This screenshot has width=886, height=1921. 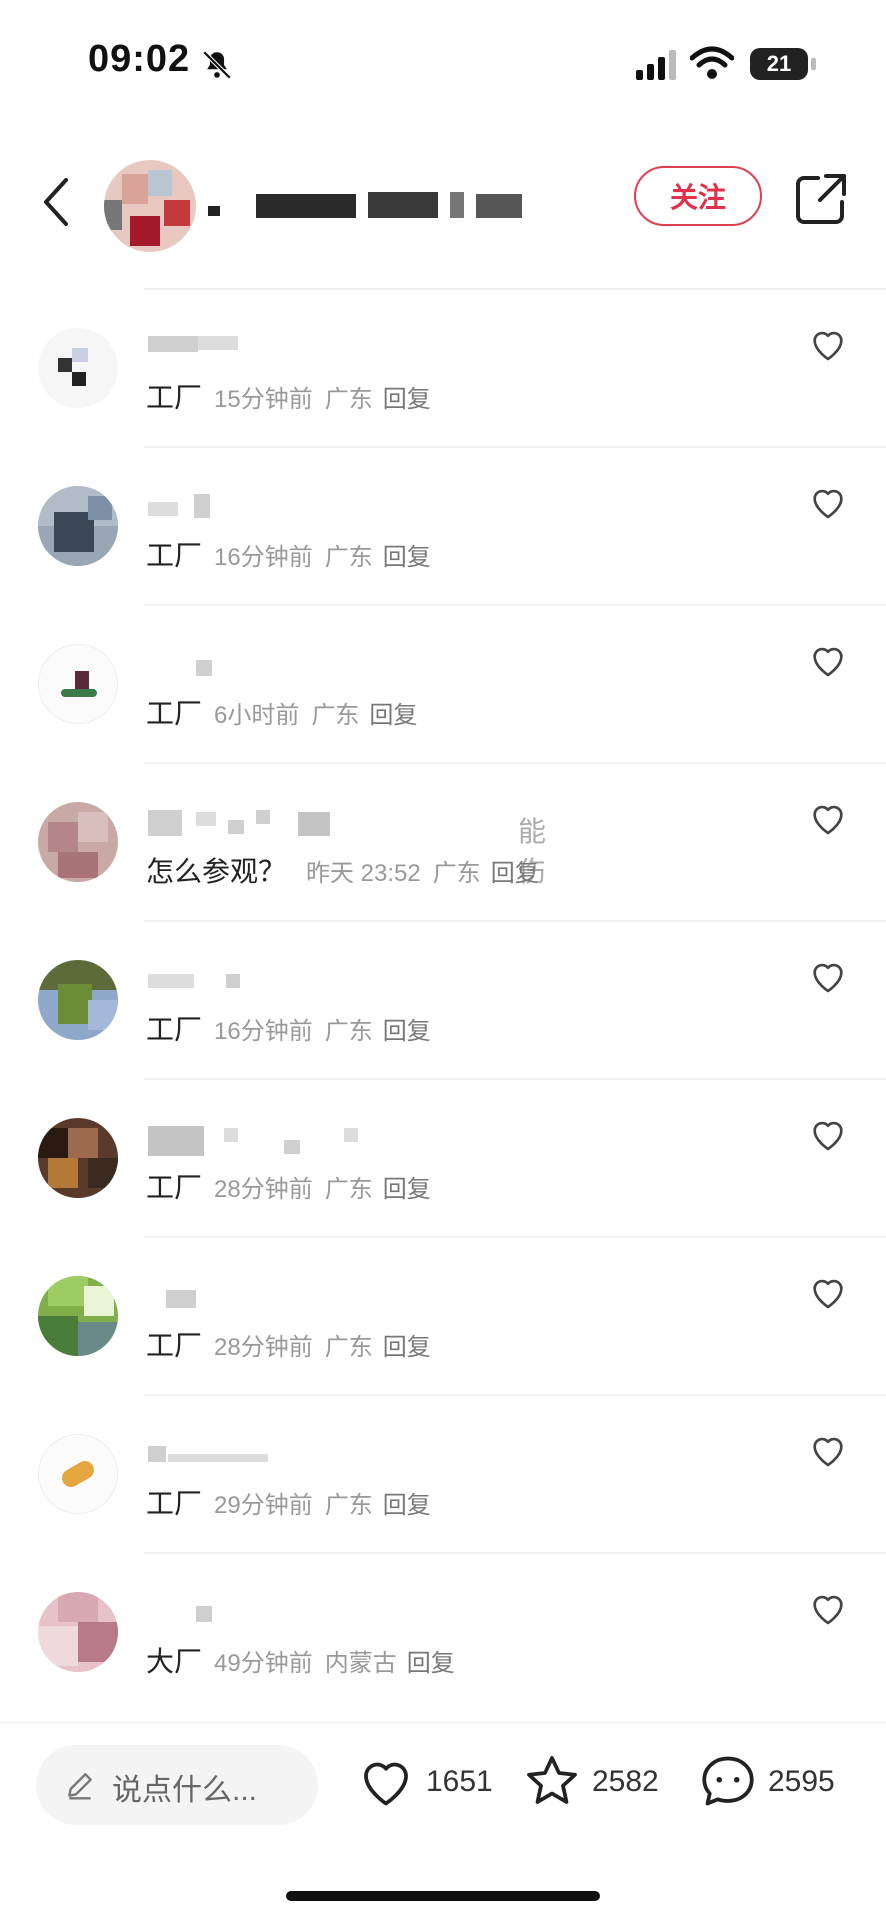 What do you see at coordinates (443, 685) in the screenshot?
I see `comment-item: 工厂 6小时前 广东 回复` at bounding box center [443, 685].